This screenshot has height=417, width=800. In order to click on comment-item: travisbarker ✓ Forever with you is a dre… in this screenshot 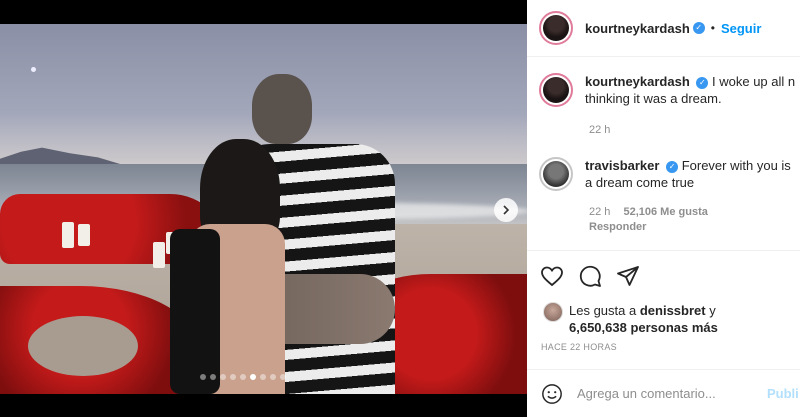, I will do `click(669, 196)`.